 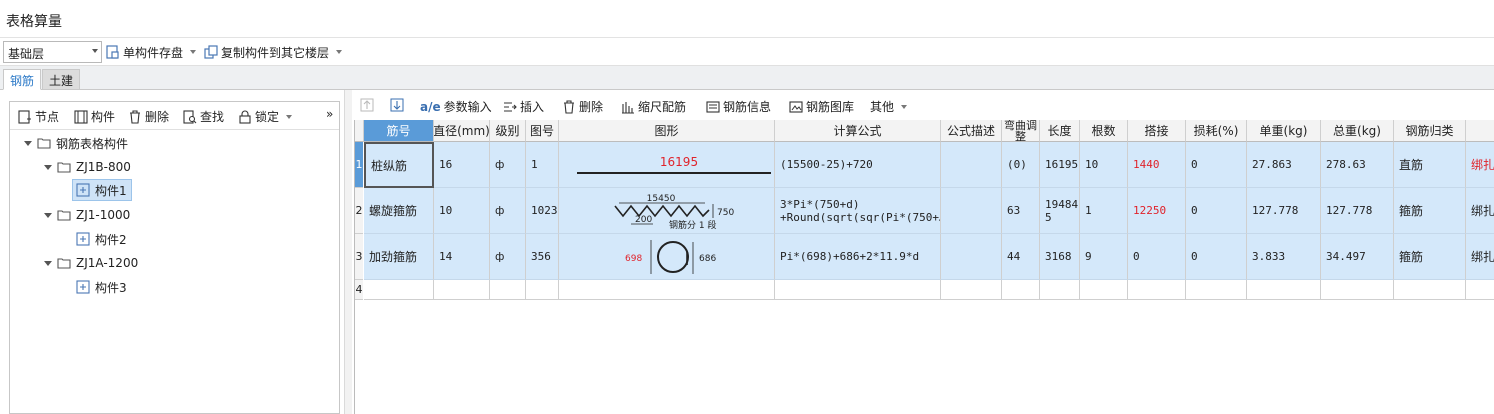 What do you see at coordinates (151, 52) in the screenshot?
I see `save-component-button: 单构件存盘` at bounding box center [151, 52].